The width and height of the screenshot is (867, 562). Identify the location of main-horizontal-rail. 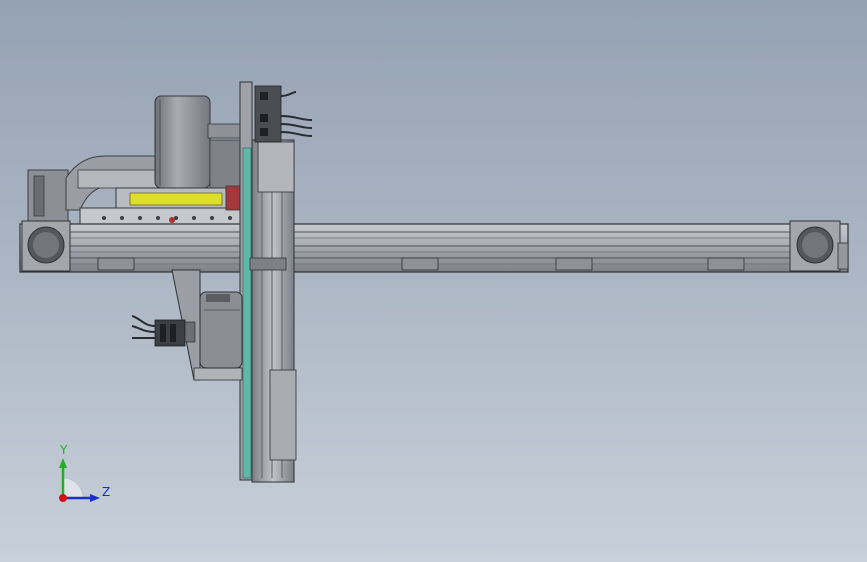
(434, 248).